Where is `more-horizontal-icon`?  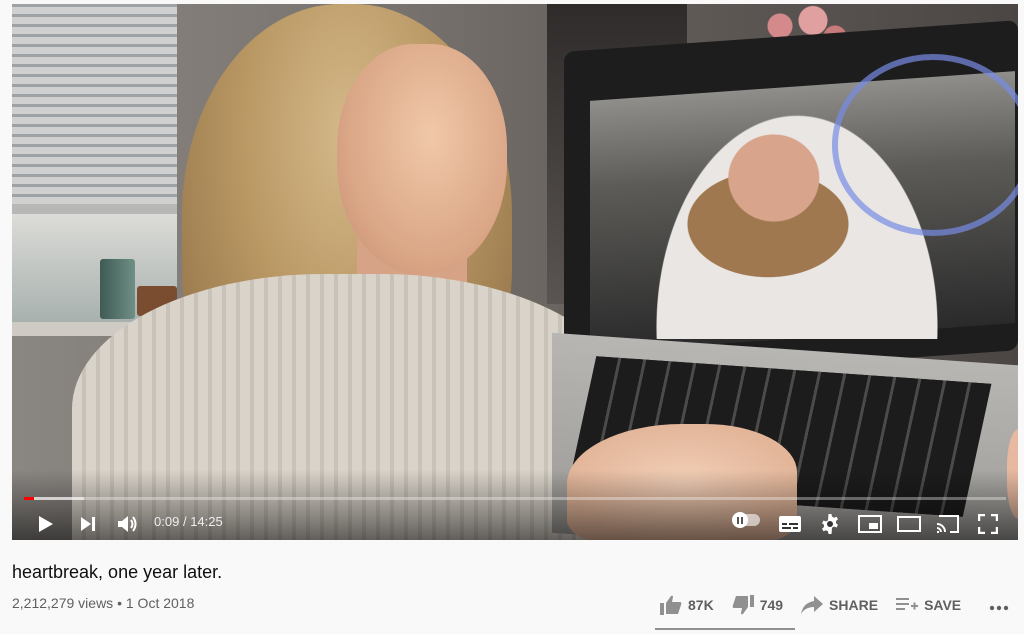
more-horizontal-icon is located at coordinates (999, 607).